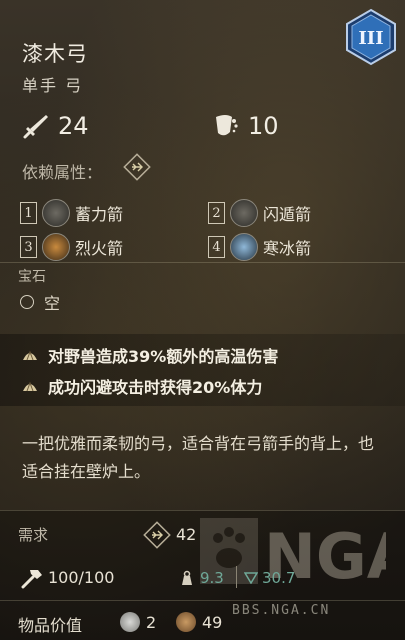 Image resolution: width=405 pixels, height=640 pixels. What do you see at coordinates (28, 213) in the screenshot?
I see `skill-number: 1` at bounding box center [28, 213].